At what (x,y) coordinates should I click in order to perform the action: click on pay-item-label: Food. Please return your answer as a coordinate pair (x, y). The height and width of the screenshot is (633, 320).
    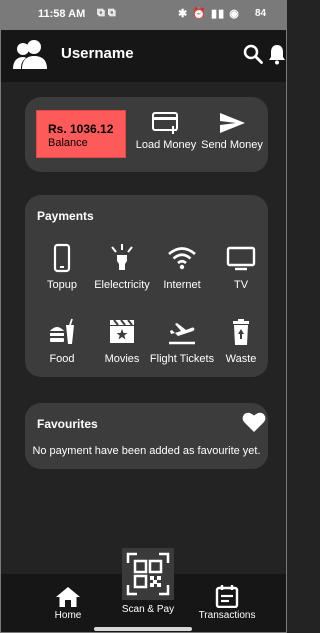
    Looking at the image, I should click on (62, 359).